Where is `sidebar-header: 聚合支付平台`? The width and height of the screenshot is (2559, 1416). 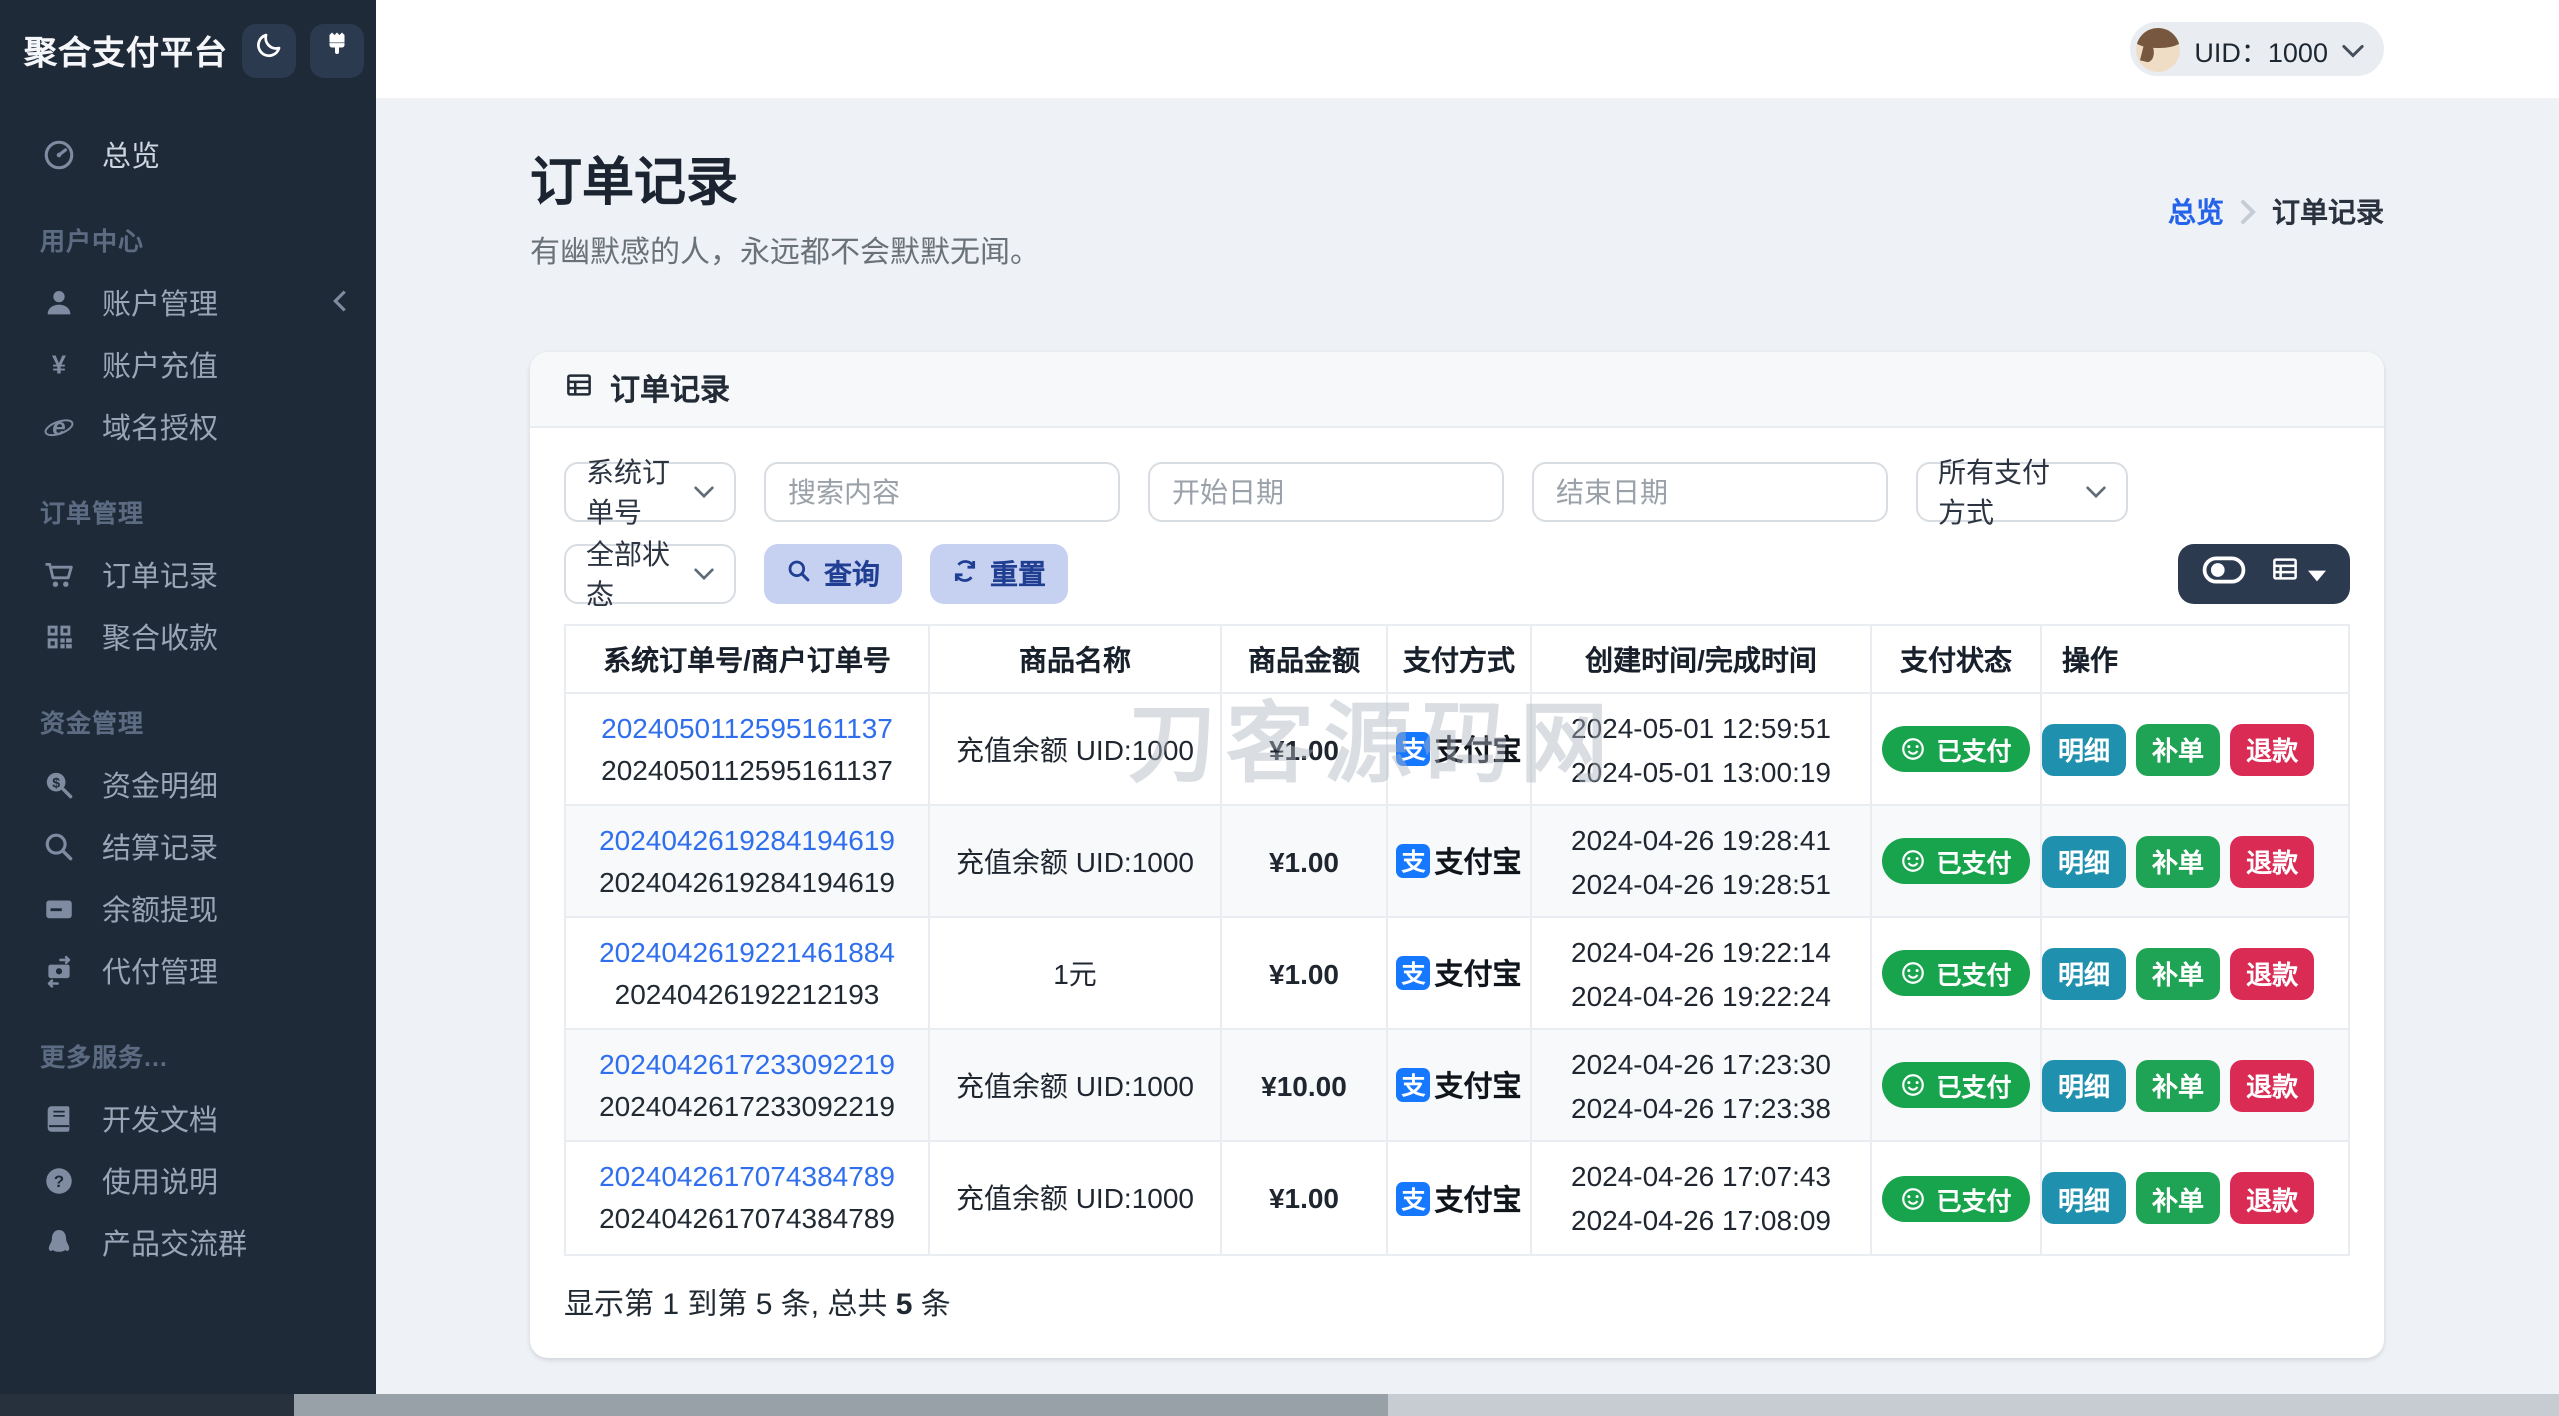
sidebar-header: 聚合支付平台 is located at coordinates (188, 50).